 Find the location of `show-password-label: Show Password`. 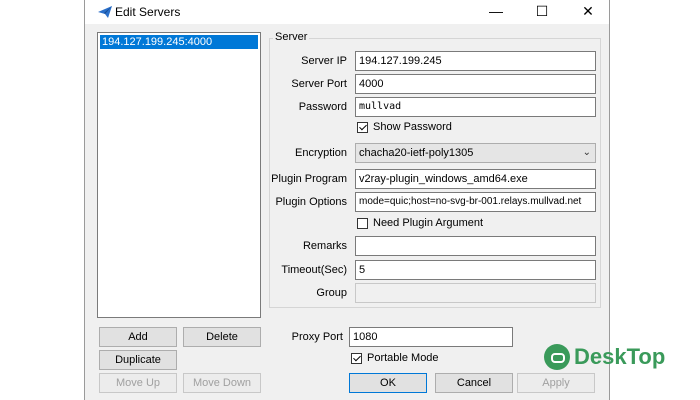

show-password-label: Show Password is located at coordinates (412, 127).